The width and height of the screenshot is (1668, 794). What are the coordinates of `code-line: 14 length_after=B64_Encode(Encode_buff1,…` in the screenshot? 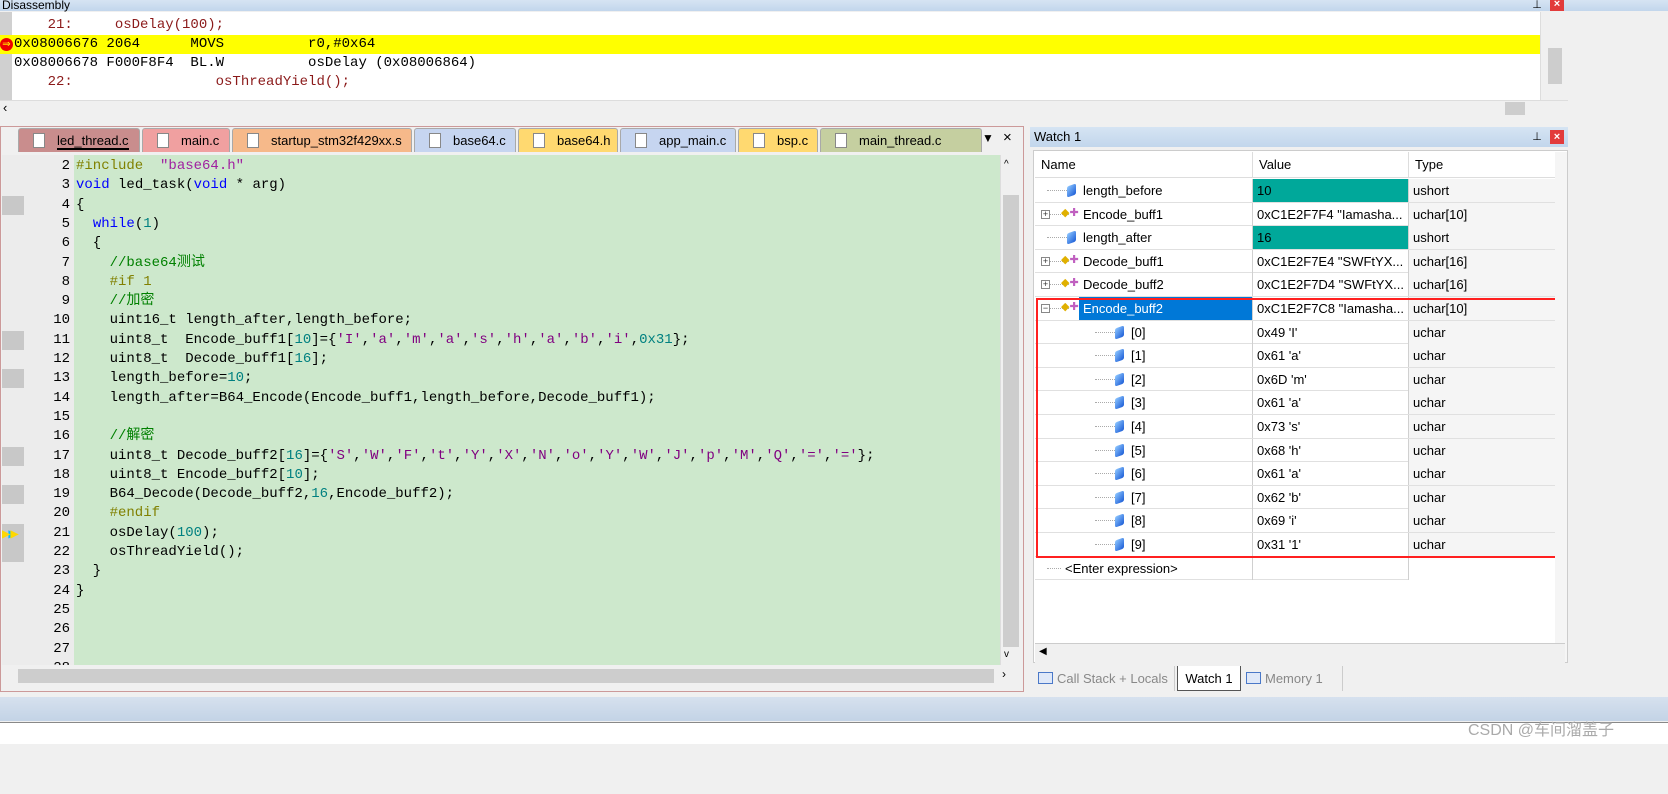 It's located at (501, 398).